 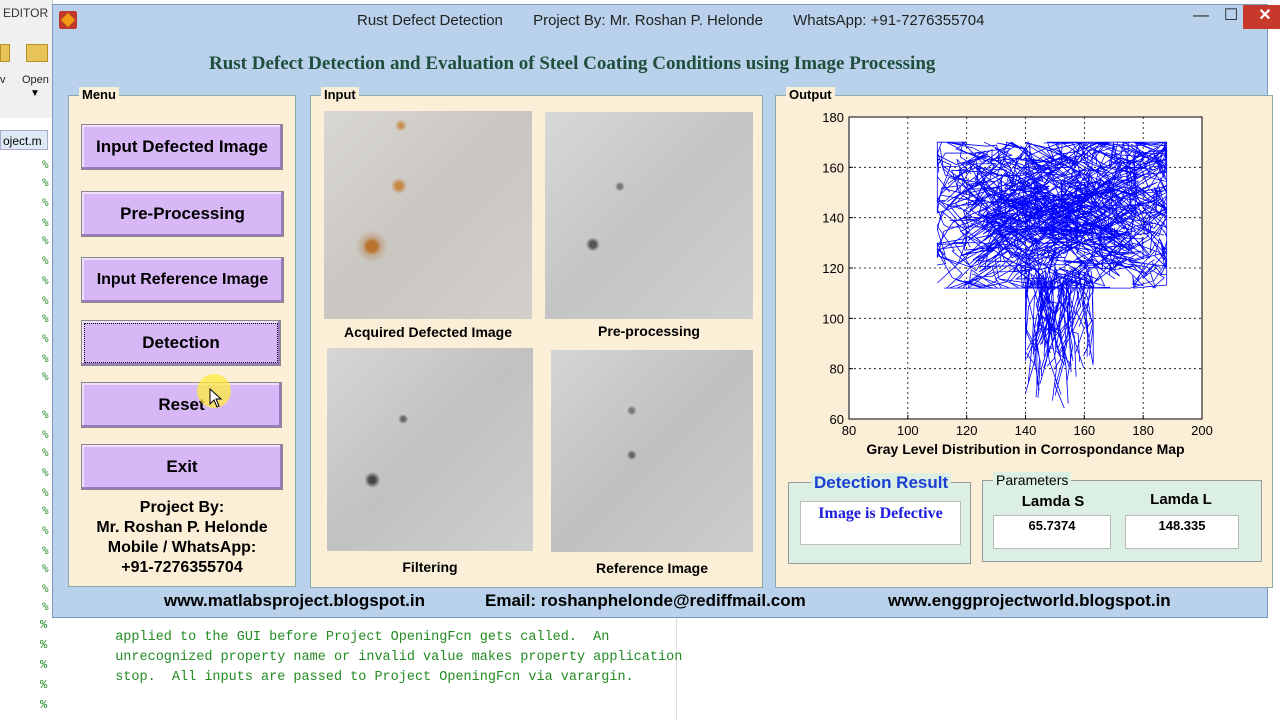 I want to click on detection-result-title: Detection Result, so click(x=881, y=483).